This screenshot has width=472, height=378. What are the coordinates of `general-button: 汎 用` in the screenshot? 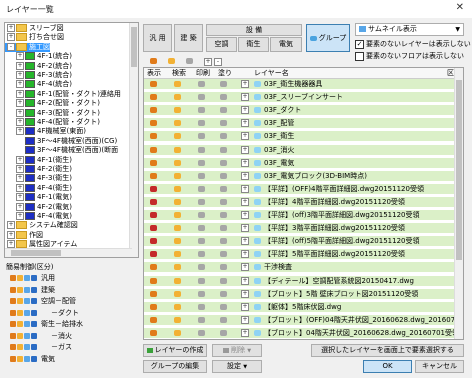 It's located at (157, 38).